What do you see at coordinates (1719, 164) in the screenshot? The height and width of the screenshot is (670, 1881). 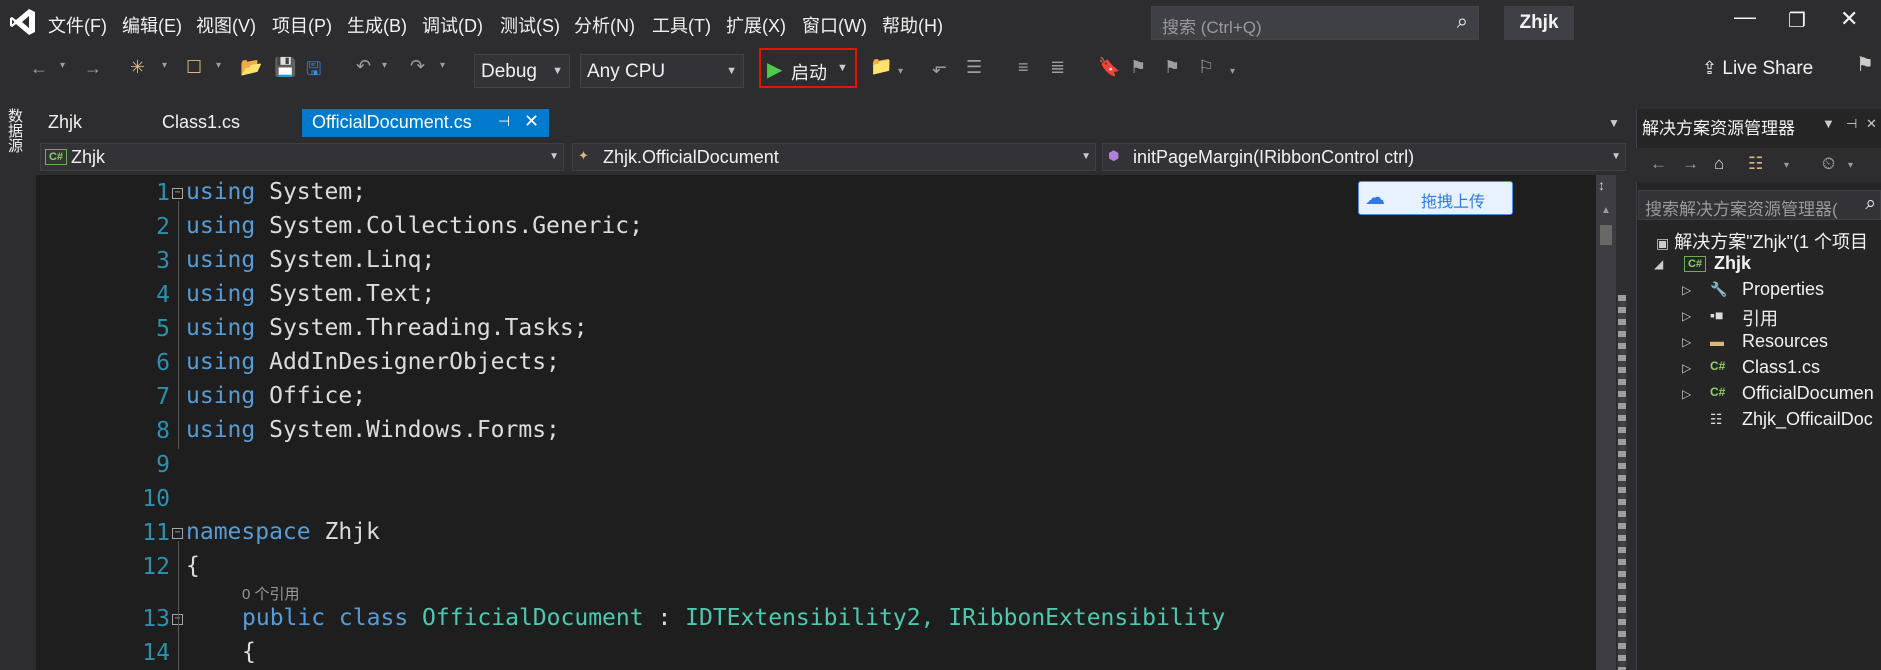 I see `home-icon: ⌂` at bounding box center [1719, 164].